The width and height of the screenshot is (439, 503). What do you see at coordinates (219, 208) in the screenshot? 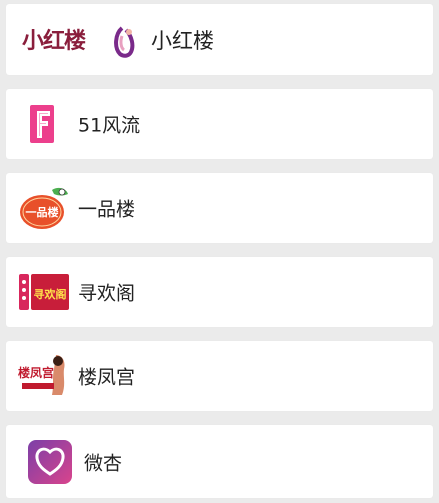
I see `list-item-yipinlou: 一品楼 一品楼` at bounding box center [219, 208].